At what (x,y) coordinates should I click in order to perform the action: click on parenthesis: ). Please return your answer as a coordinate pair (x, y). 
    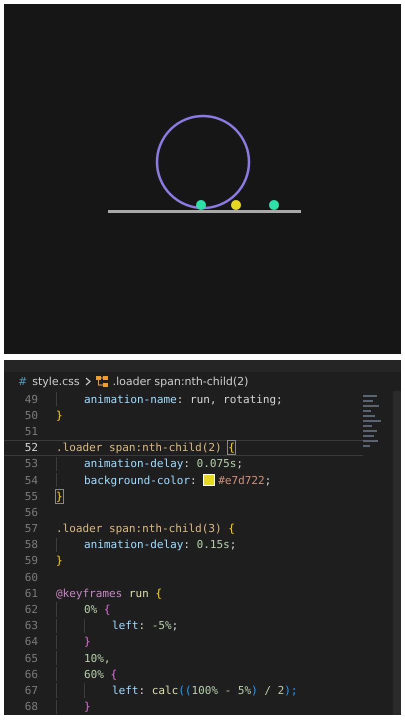
    Looking at the image, I should click on (254, 690).